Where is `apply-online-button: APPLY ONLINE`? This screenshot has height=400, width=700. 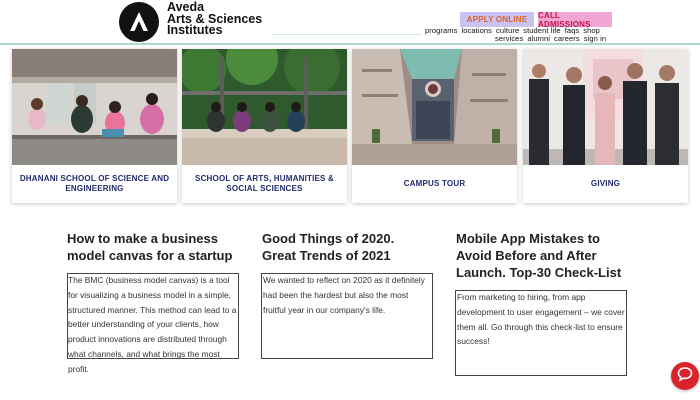
apply-online-button: APPLY ONLINE is located at coordinates (497, 19).